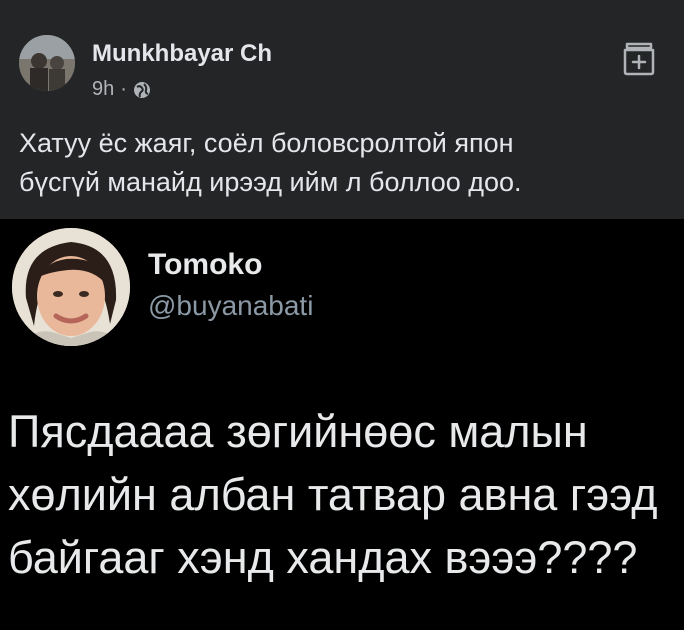 This screenshot has height=630, width=684. What do you see at coordinates (298, 431) in the screenshot?
I see `tweet-text-line: Пясдаааа зөгийнөөс малын` at bounding box center [298, 431].